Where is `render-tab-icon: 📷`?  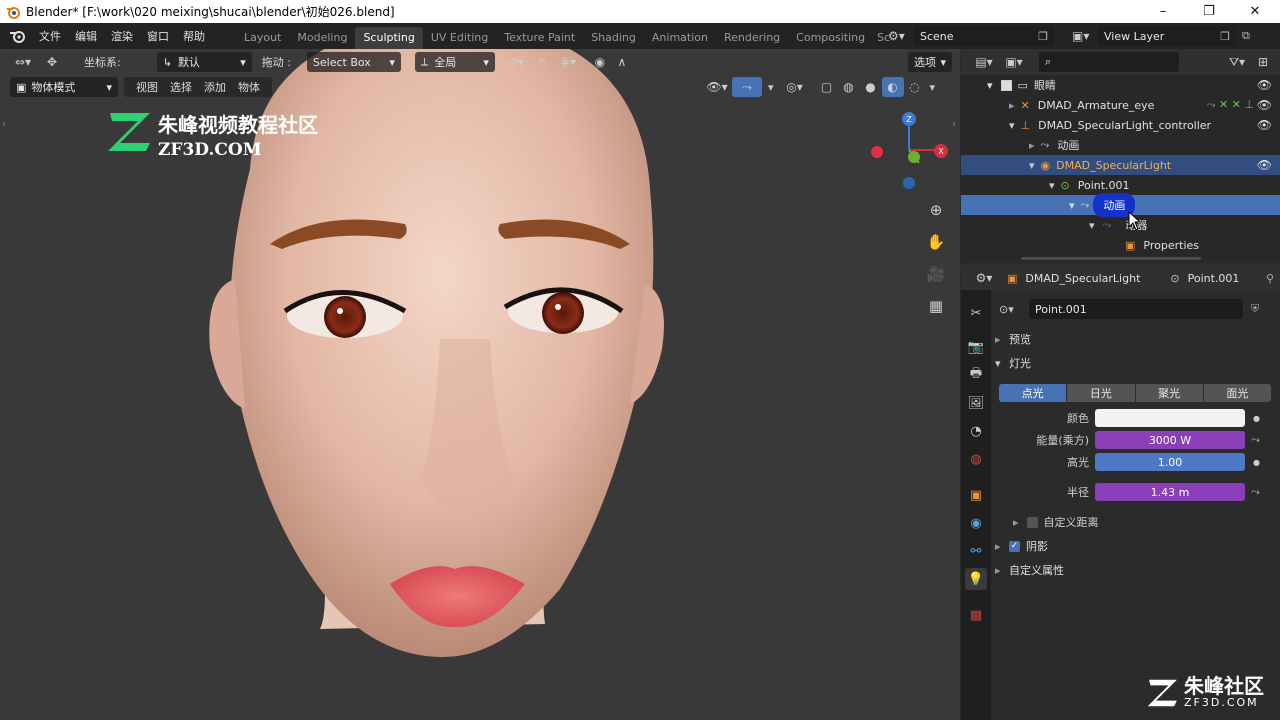 render-tab-icon: 📷 is located at coordinates (976, 347).